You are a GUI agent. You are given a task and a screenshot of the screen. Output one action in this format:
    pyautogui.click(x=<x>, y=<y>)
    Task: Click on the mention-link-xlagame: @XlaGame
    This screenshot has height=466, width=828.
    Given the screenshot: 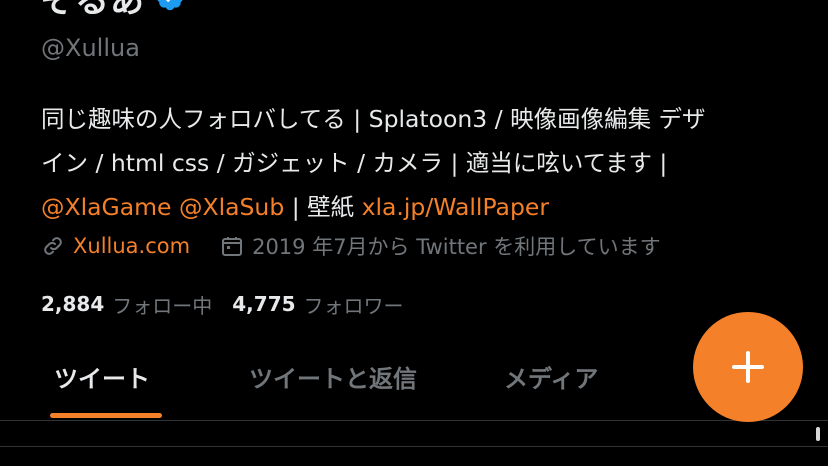 What is the action you would take?
    pyautogui.click(x=106, y=207)
    